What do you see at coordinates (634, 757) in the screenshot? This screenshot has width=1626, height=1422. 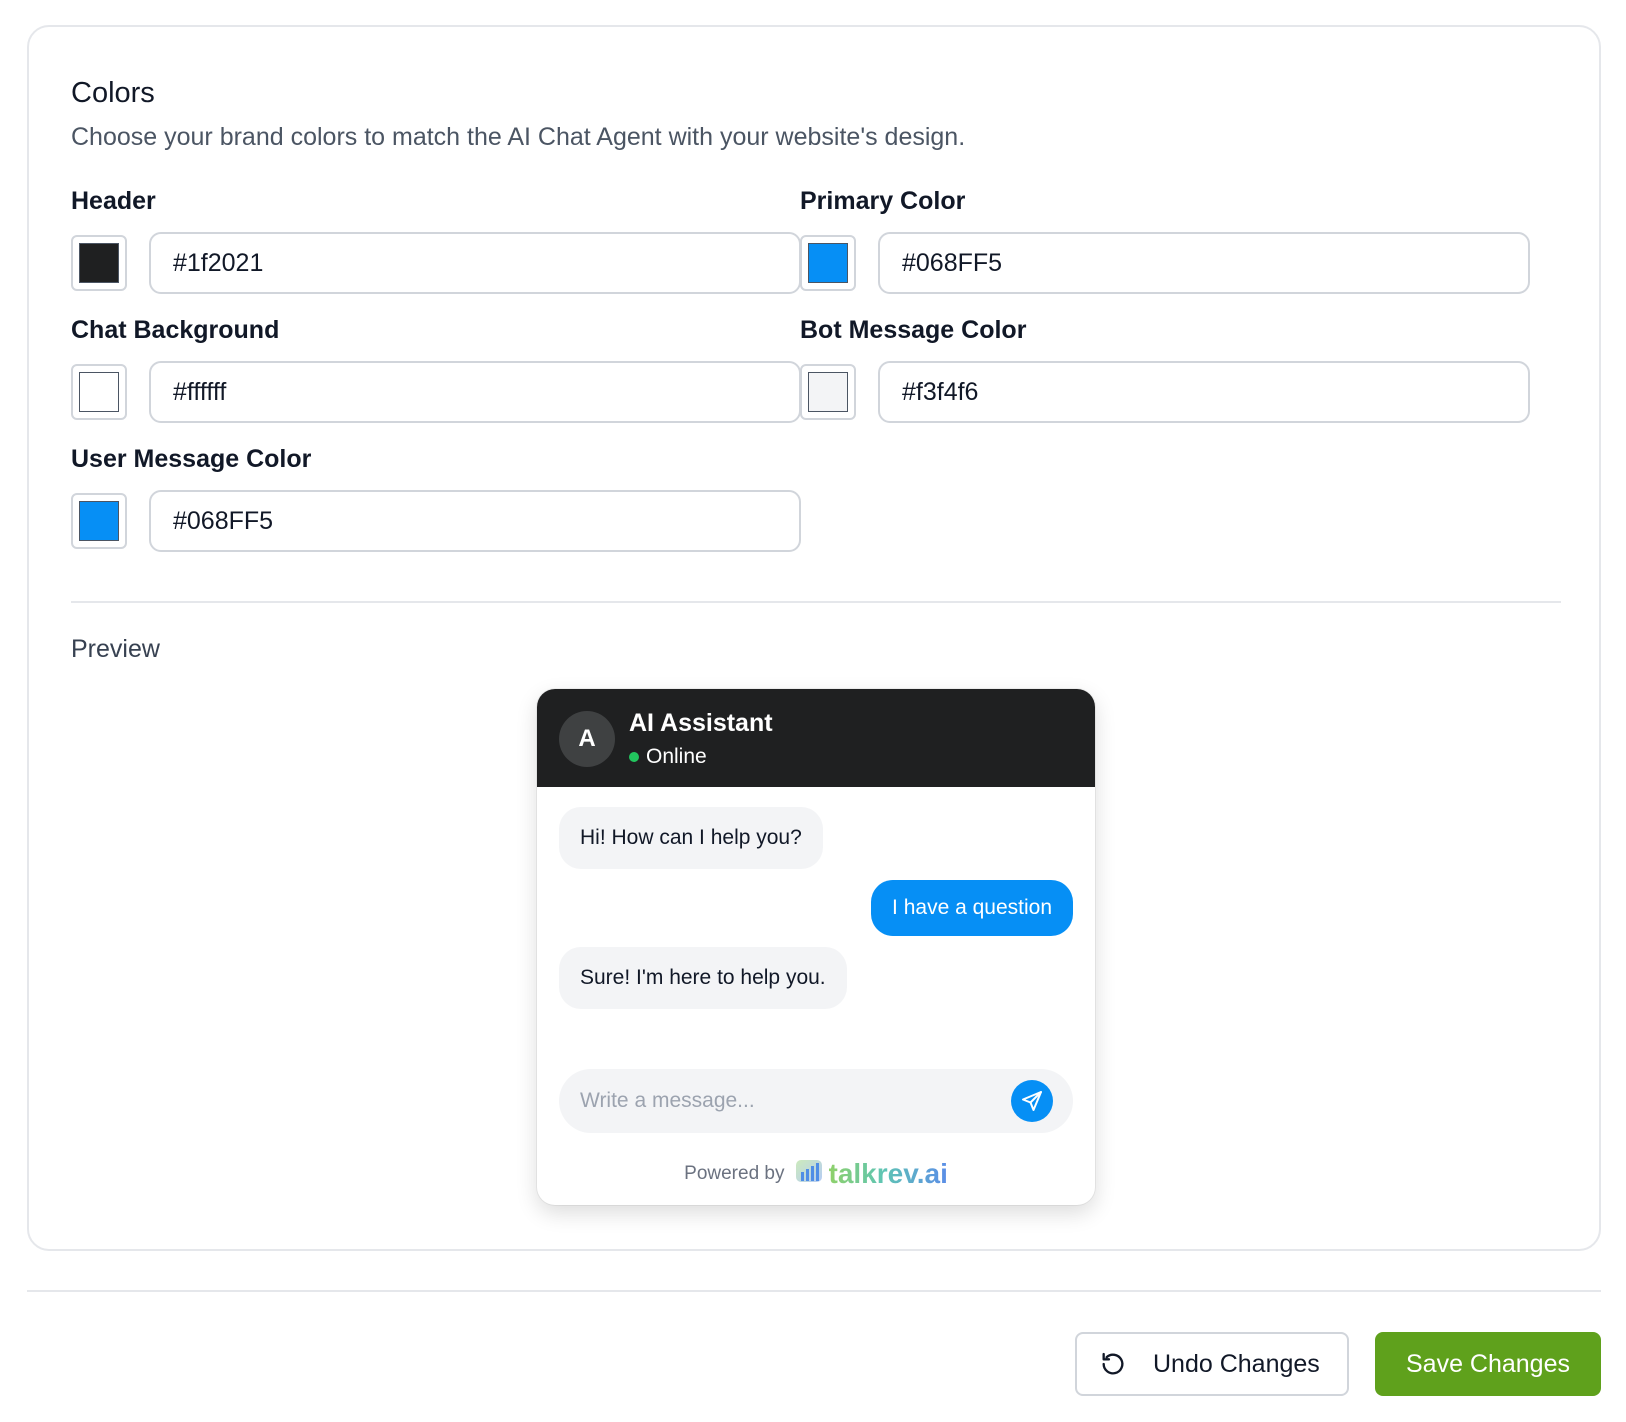 I see `online-dot-icon` at bounding box center [634, 757].